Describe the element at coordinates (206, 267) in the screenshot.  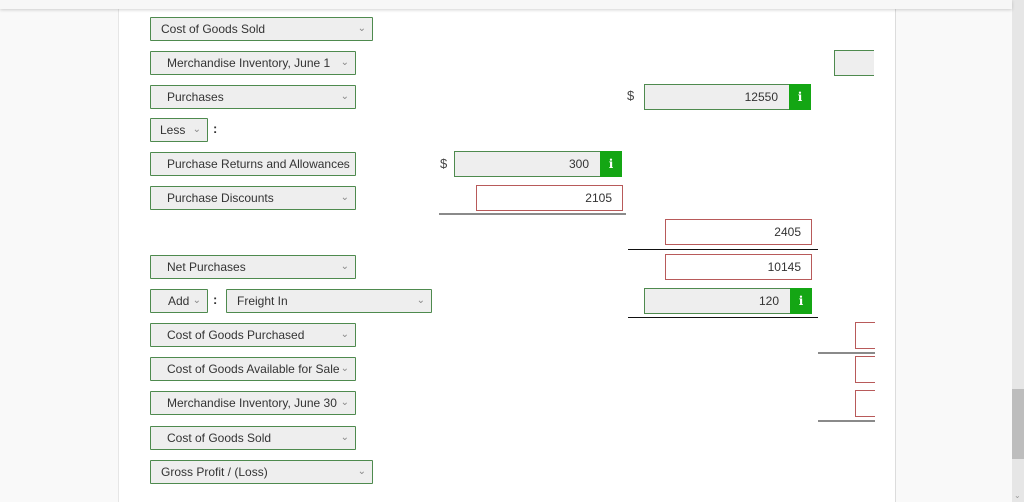
I see `select-label: Net Purchases` at that location.